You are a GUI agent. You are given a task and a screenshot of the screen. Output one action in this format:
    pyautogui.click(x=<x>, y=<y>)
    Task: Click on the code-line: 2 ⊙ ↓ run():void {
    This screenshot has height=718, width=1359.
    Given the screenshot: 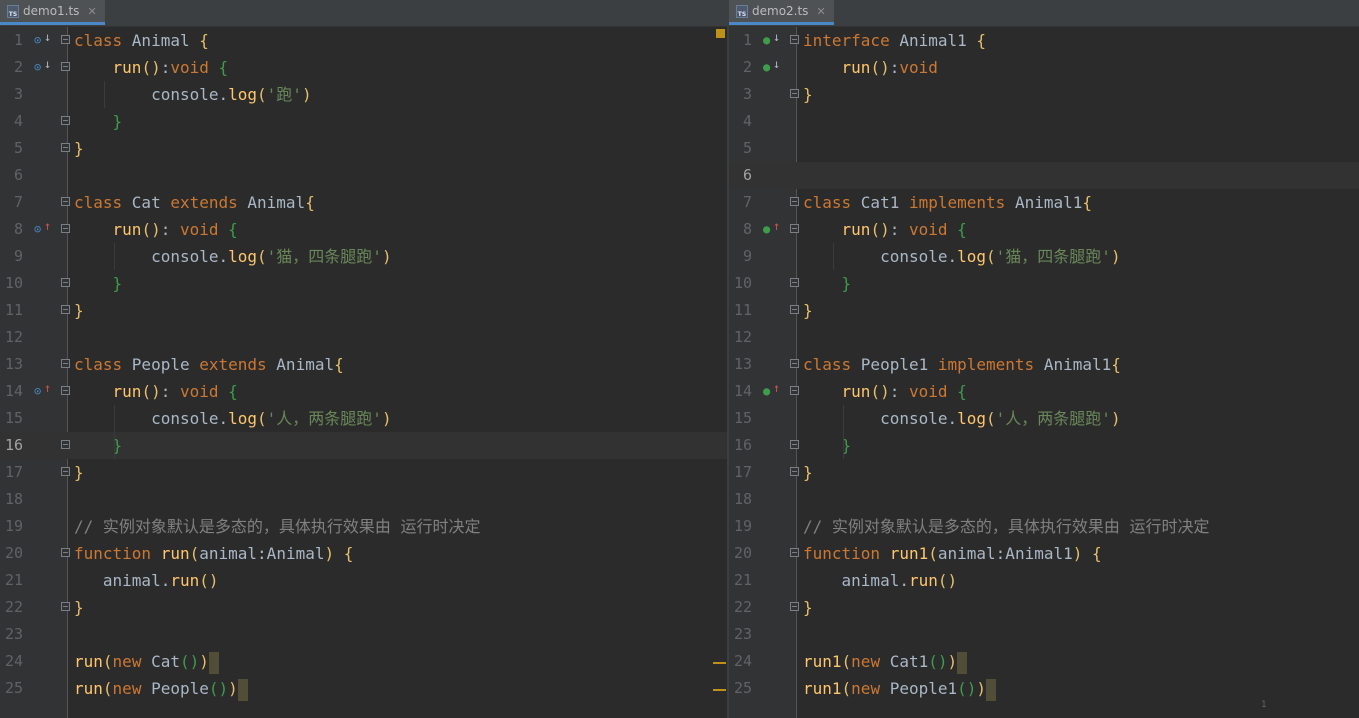 What is the action you would take?
    pyautogui.click(x=363, y=67)
    